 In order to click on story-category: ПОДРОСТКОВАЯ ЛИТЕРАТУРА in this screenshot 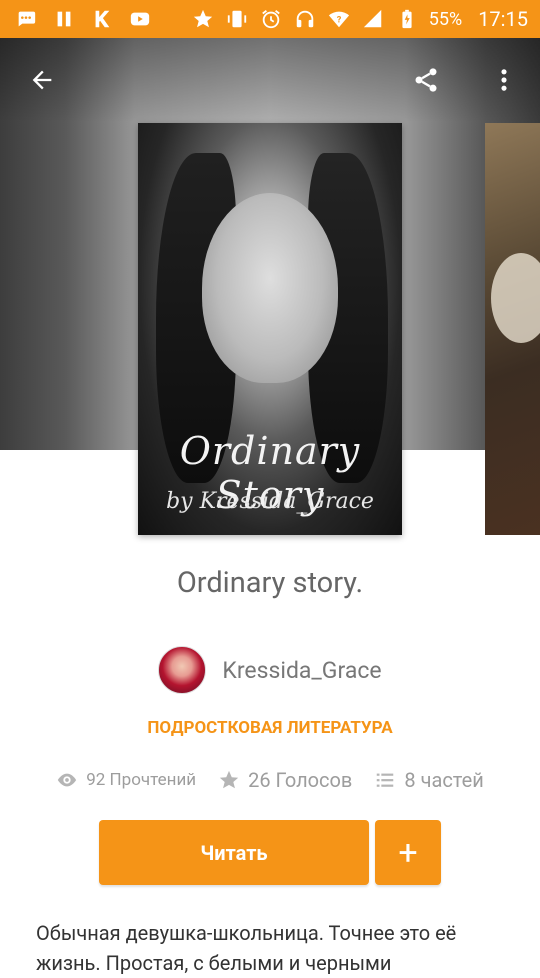, I will do `click(270, 728)`.